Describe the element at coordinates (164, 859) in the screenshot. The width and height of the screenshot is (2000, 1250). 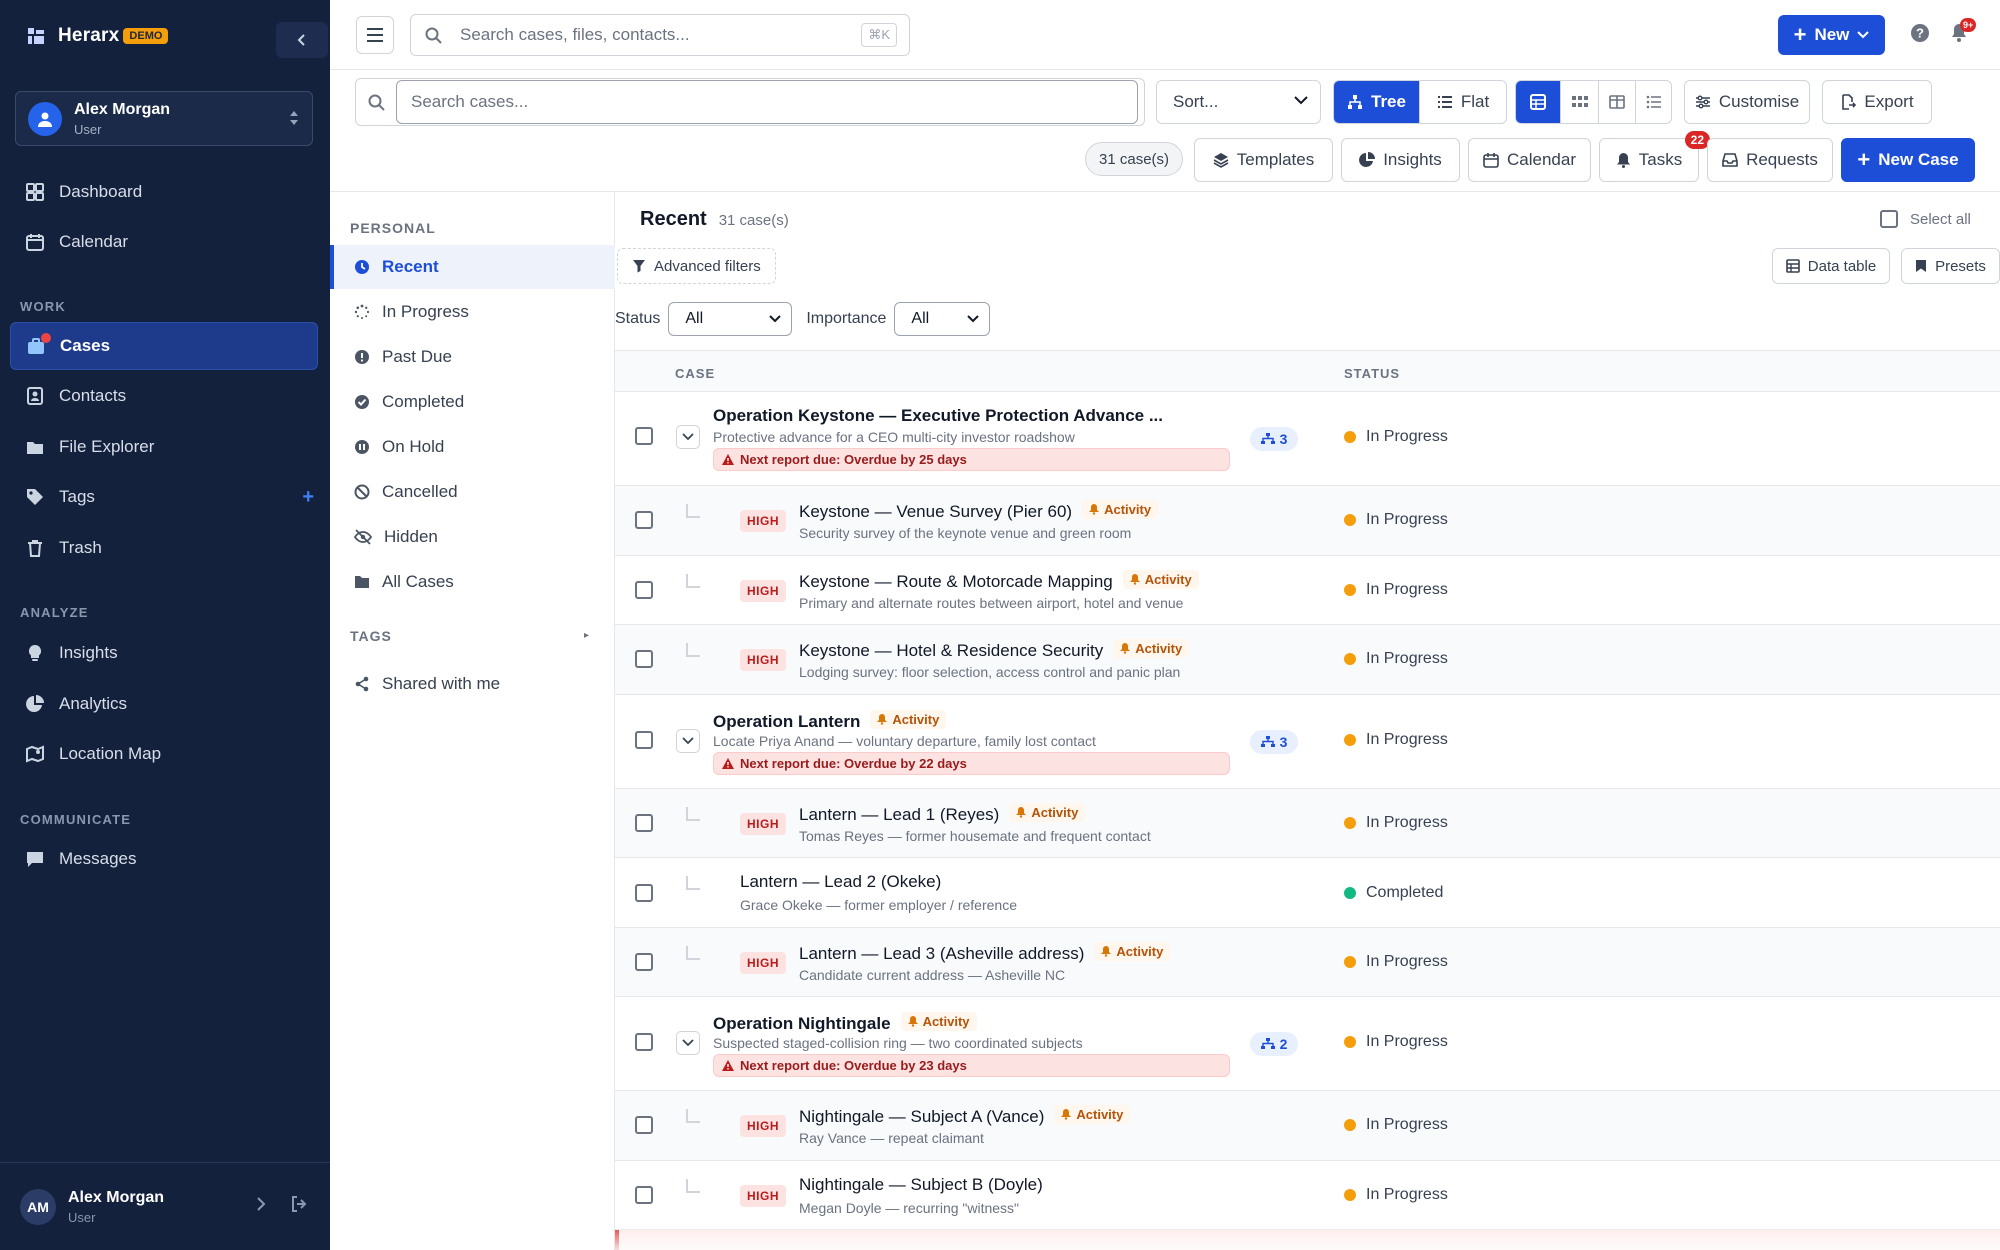
I see `nav-messages: Messages` at that location.